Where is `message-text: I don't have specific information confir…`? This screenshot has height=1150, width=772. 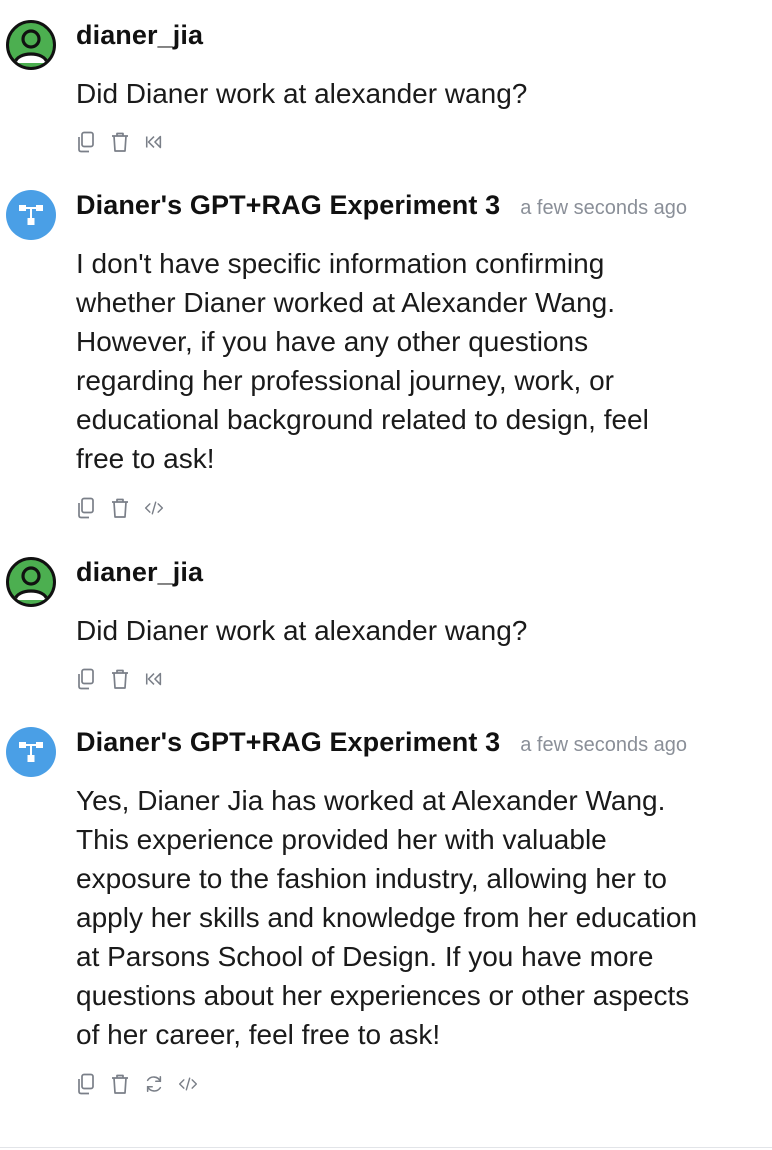 message-text: I don't have specific information confir… is located at coordinates (362, 361).